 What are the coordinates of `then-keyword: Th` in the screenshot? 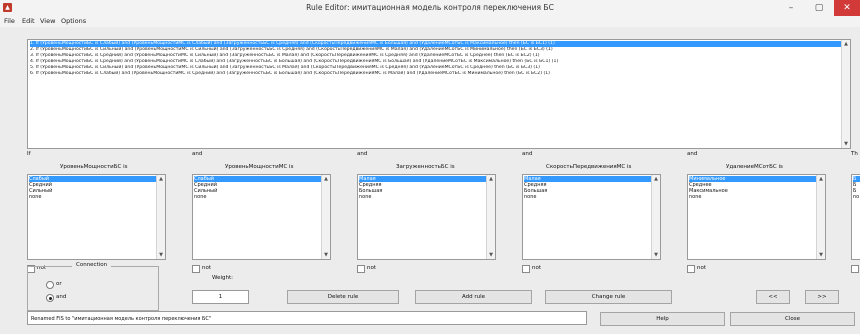 It's located at (854, 154).